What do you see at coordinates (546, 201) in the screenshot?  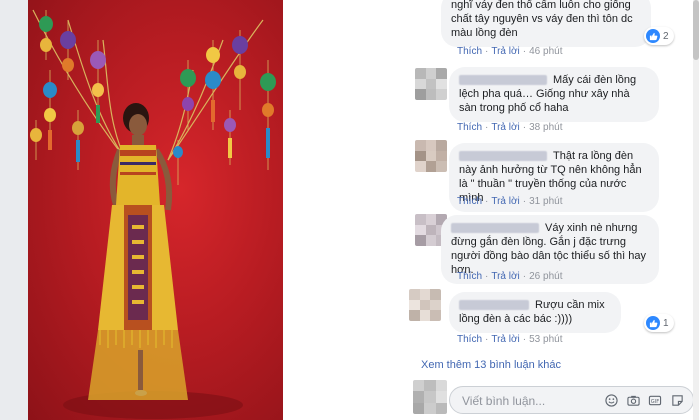 I see `comment-time: 31 phút` at bounding box center [546, 201].